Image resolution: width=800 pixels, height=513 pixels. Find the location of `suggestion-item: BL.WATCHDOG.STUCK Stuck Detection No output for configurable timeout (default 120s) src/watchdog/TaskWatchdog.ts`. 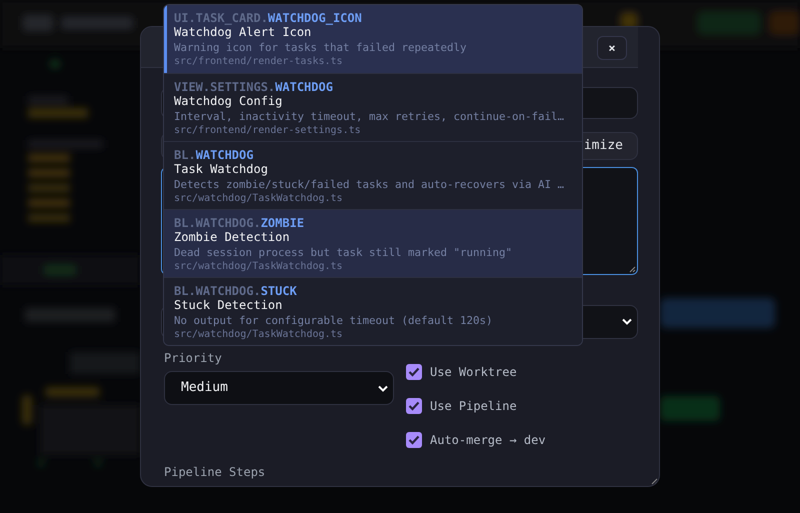

suggestion-item: BL.WATCHDOG.STUCK Stuck Detection No output for configurable timeout (default 120s) src/watchdog/TaskWatchdog.ts is located at coordinates (373, 311).